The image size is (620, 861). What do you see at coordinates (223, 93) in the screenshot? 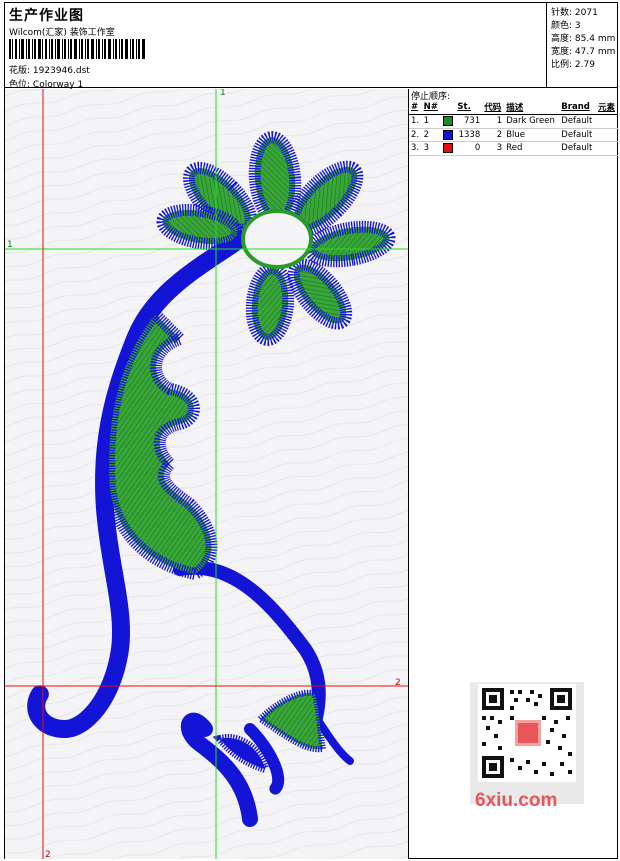
I see `guide-label-v1: 1` at bounding box center [223, 93].